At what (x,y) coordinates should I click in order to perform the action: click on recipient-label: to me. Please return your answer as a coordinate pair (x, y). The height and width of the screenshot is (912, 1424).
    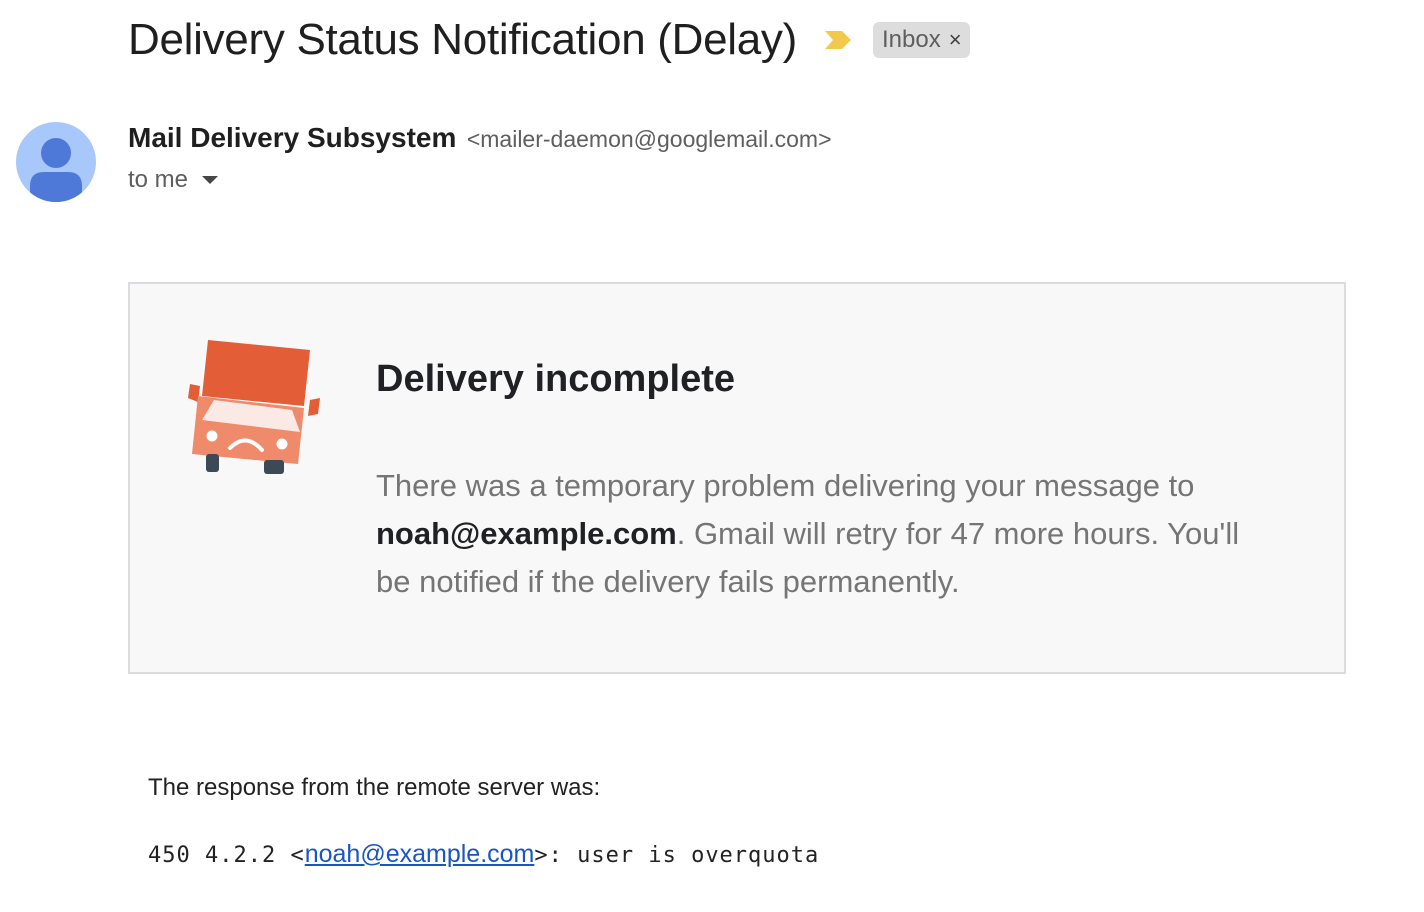
    Looking at the image, I should click on (158, 179).